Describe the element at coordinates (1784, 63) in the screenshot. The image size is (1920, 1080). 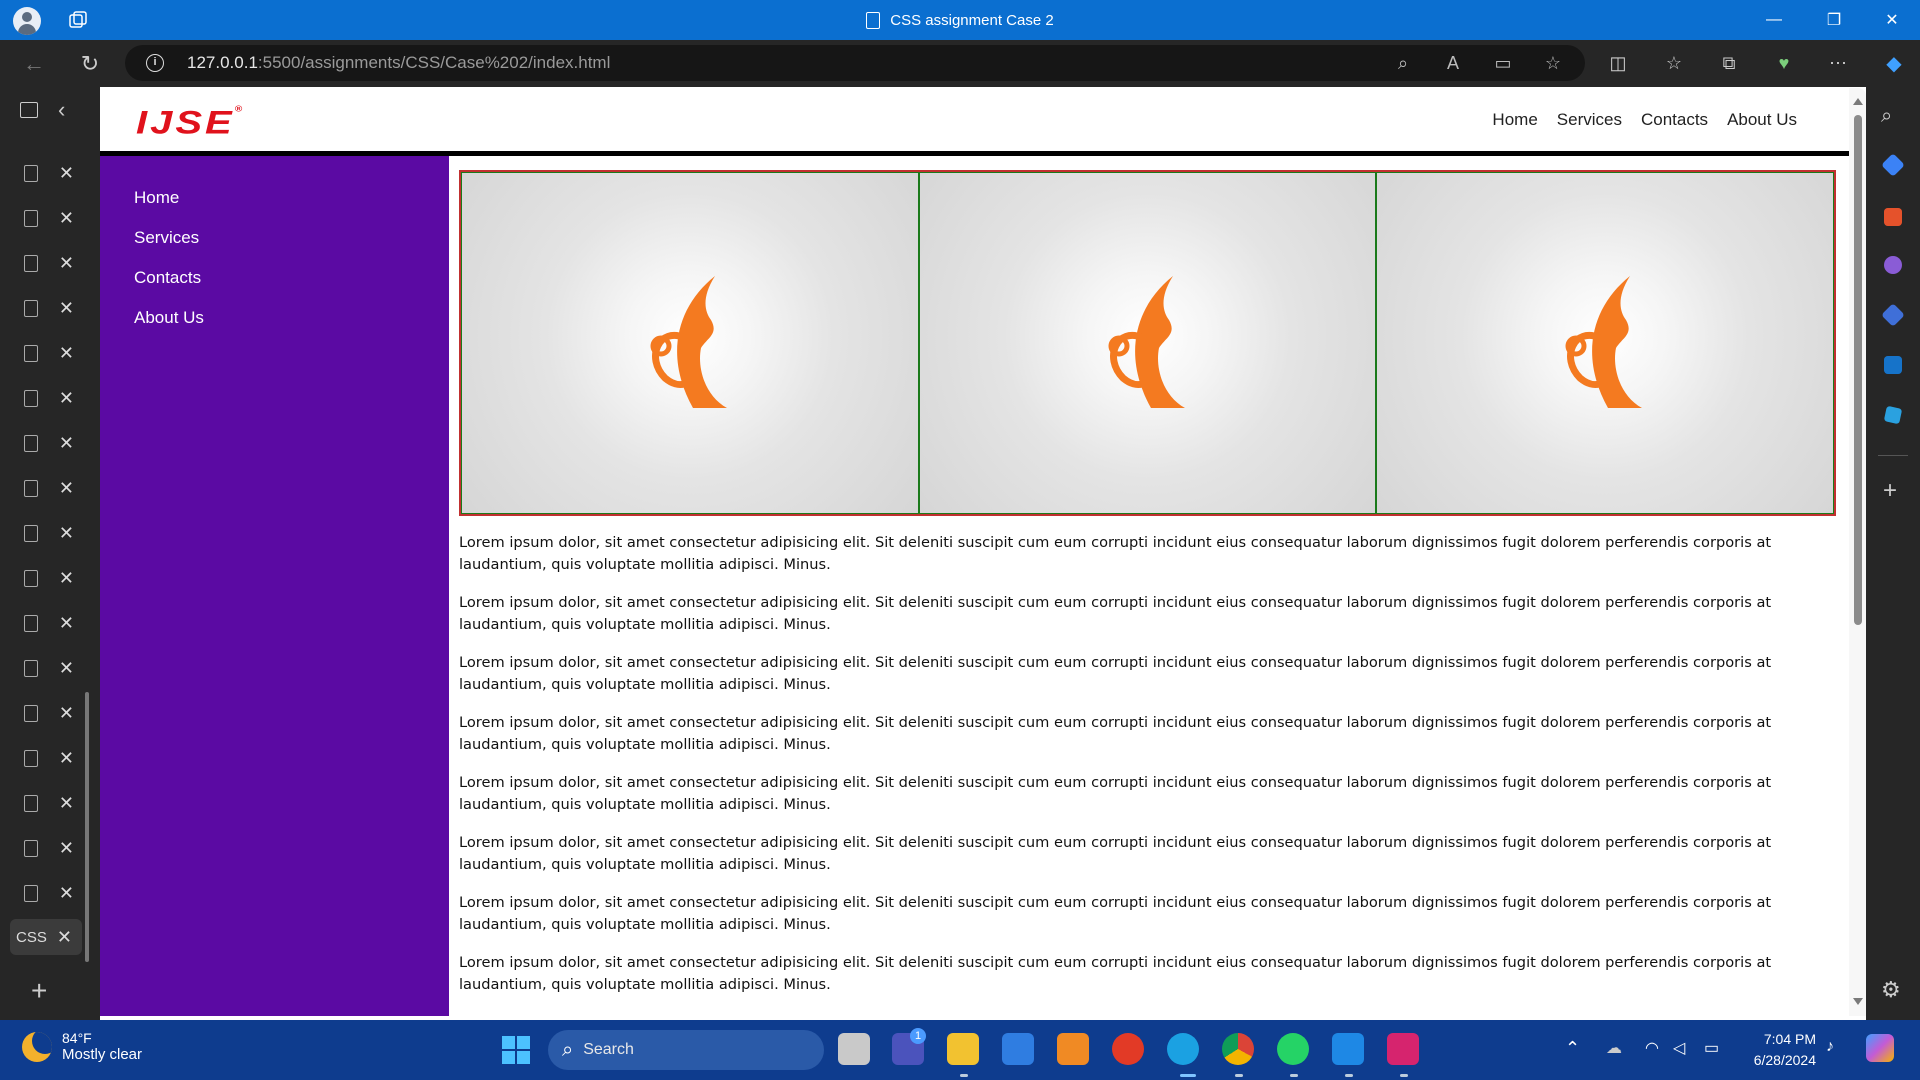
I see `browser-essentials-icon: ♥` at that location.